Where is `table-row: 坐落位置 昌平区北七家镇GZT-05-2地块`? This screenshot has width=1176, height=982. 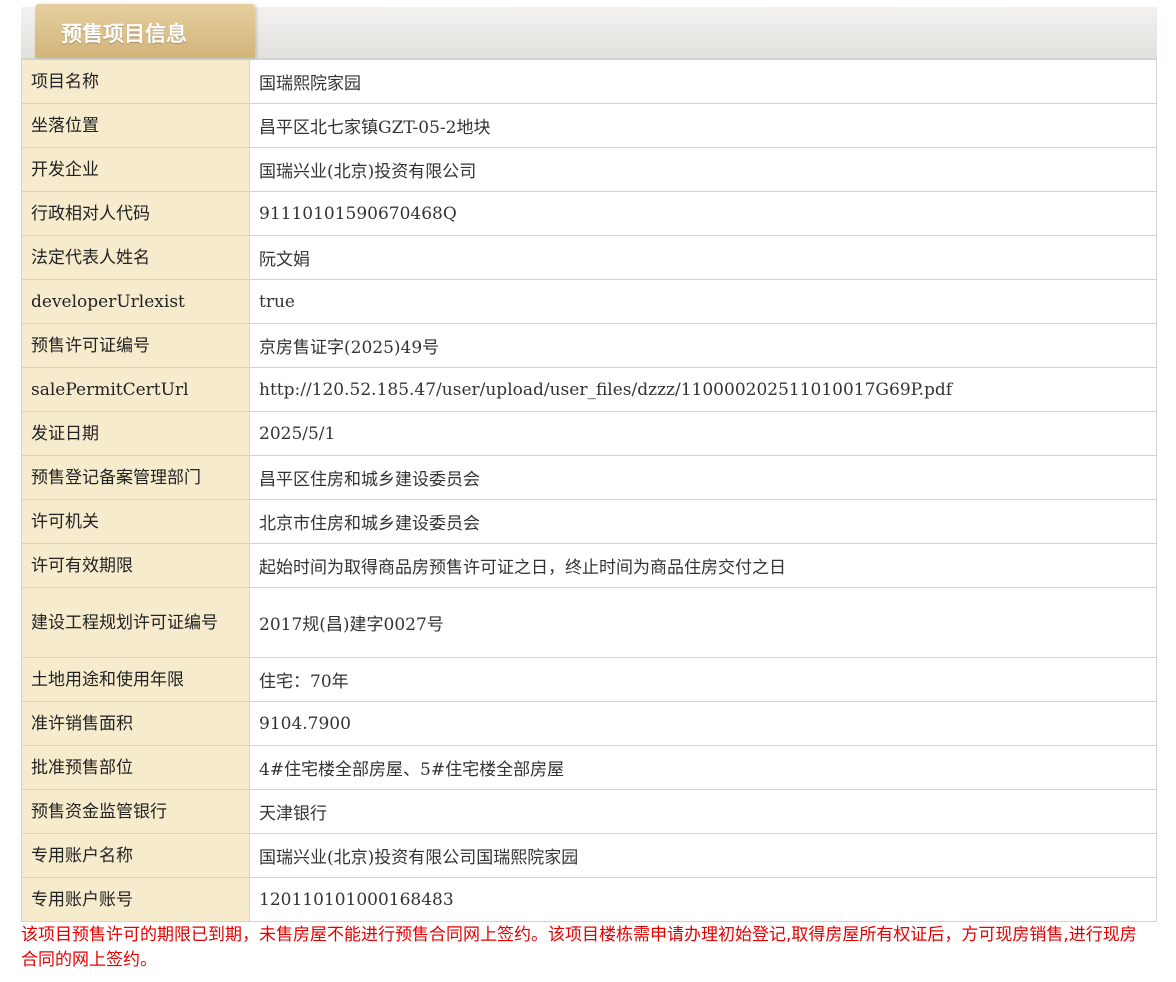 table-row: 坐落位置 昌平区北七家镇GZT-05-2地块 is located at coordinates (589, 125).